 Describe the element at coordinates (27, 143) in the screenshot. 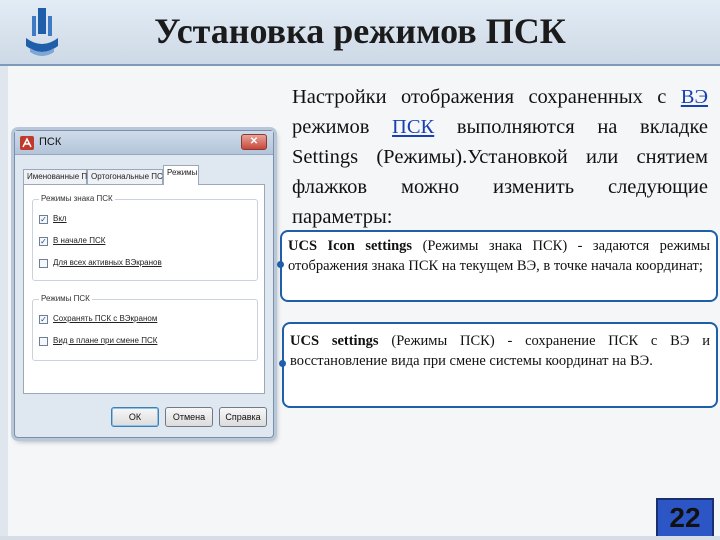

I see `autocad-app-icon` at that location.